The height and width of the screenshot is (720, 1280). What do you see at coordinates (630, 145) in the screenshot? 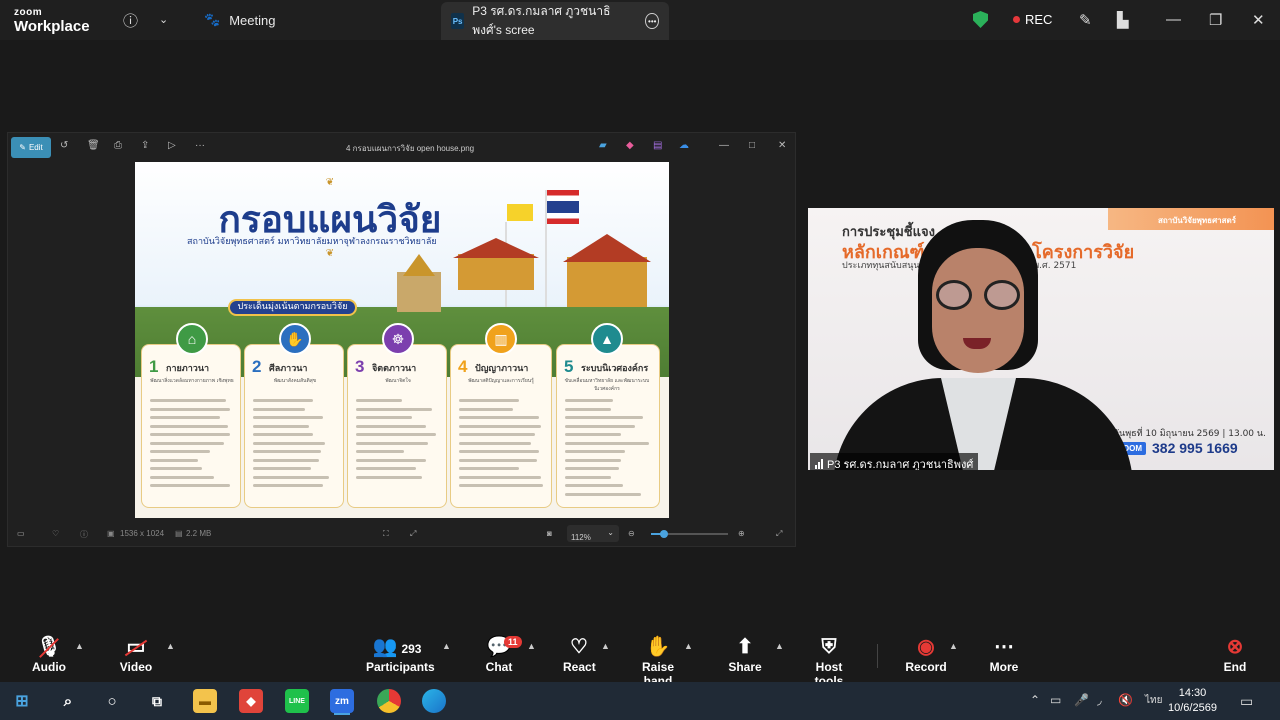
I see `clipchamp-icon: ◆` at bounding box center [630, 145].